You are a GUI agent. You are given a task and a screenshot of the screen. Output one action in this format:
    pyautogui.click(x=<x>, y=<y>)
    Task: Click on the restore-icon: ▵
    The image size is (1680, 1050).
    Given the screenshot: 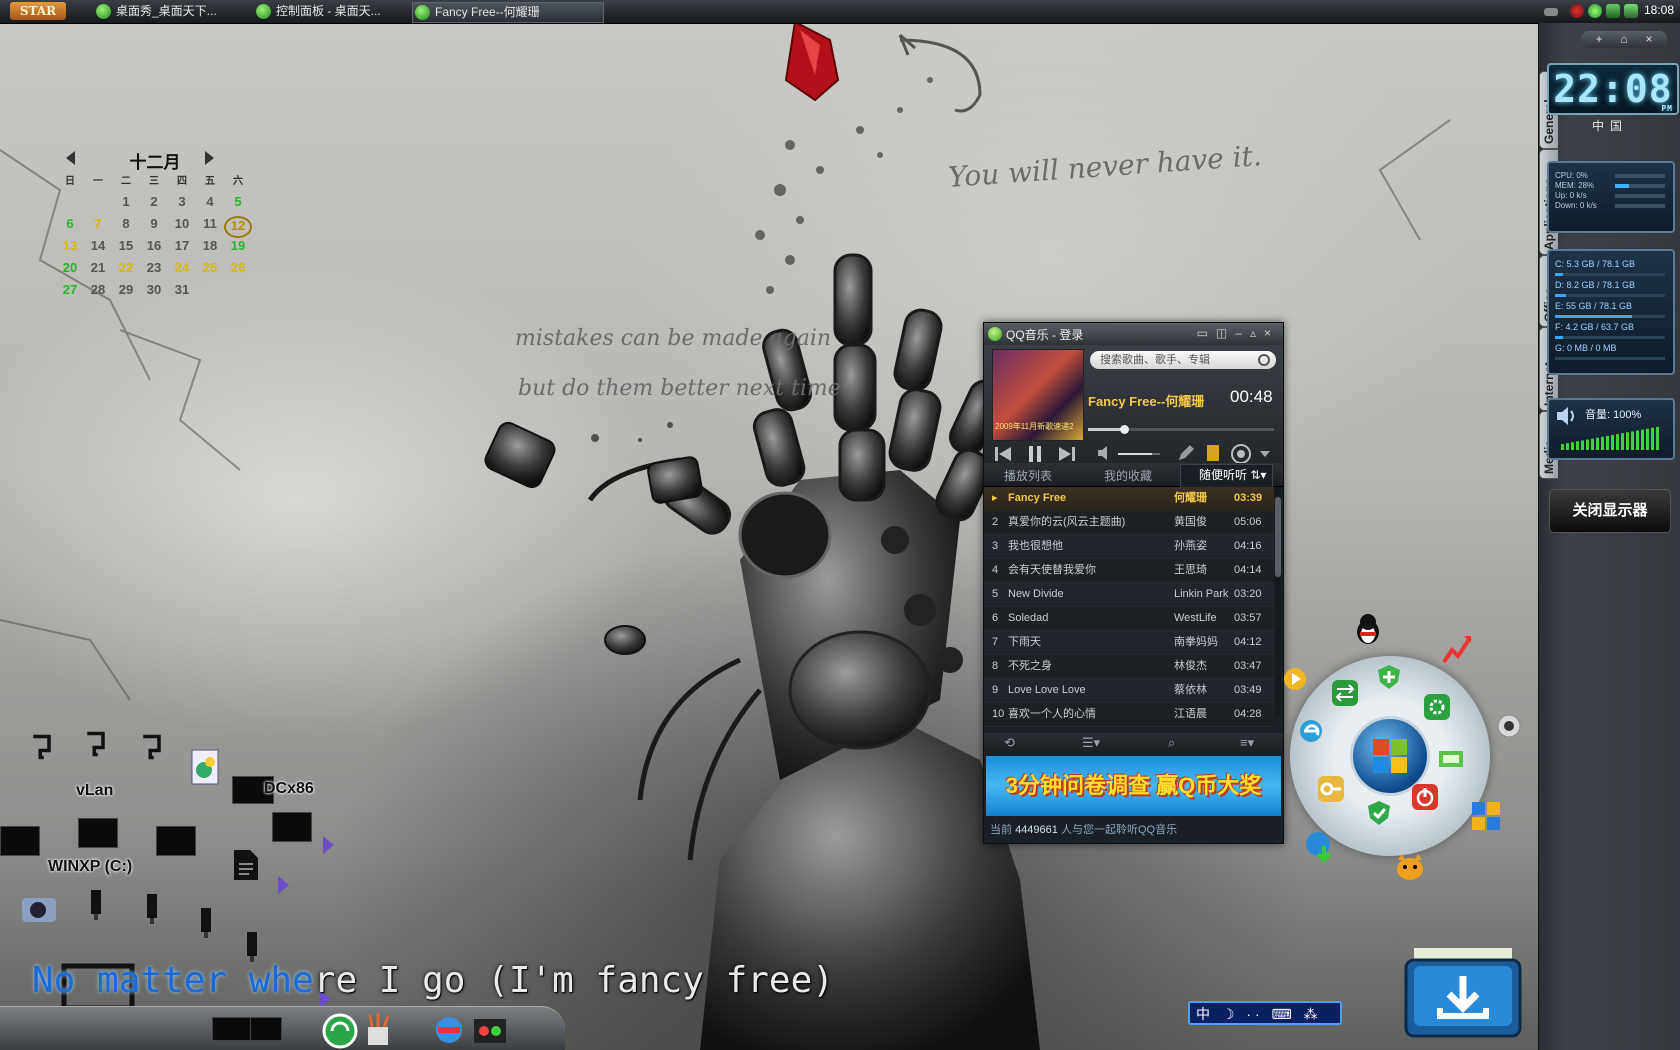 What is the action you would take?
    pyautogui.click(x=1257, y=333)
    